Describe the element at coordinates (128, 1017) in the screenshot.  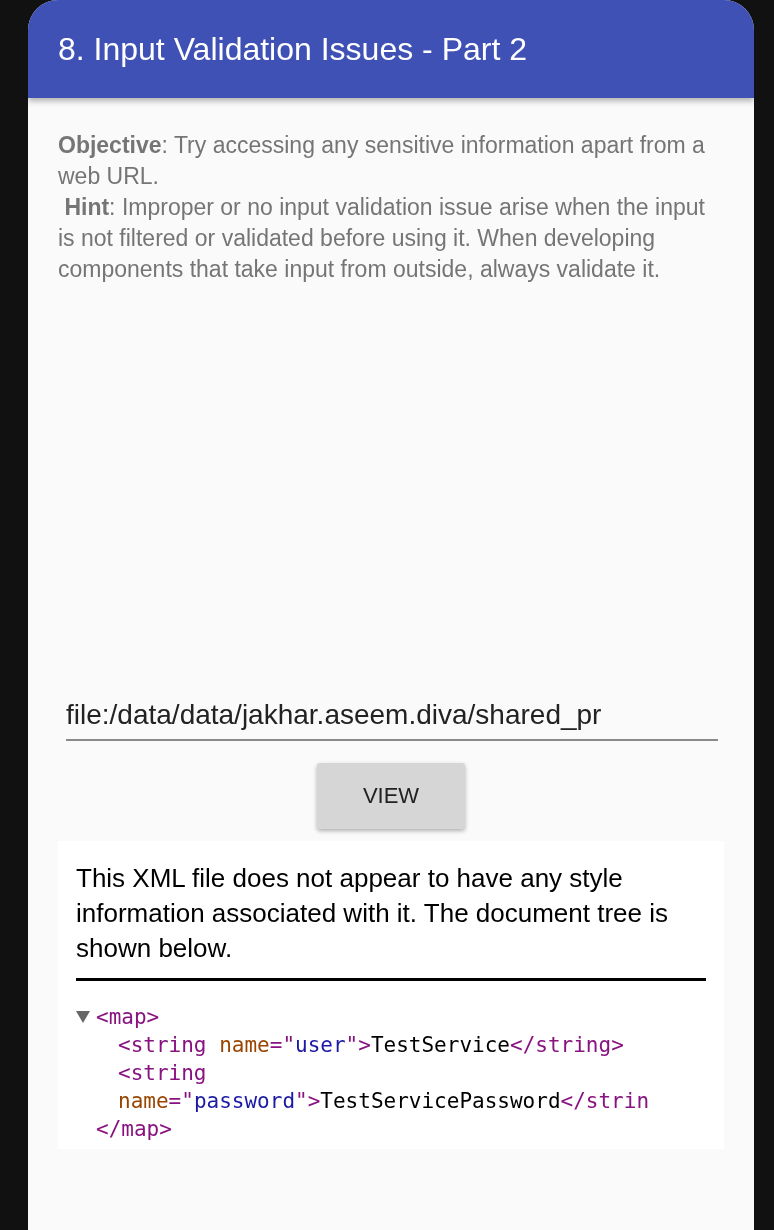
I see `xml-tag: <map>` at that location.